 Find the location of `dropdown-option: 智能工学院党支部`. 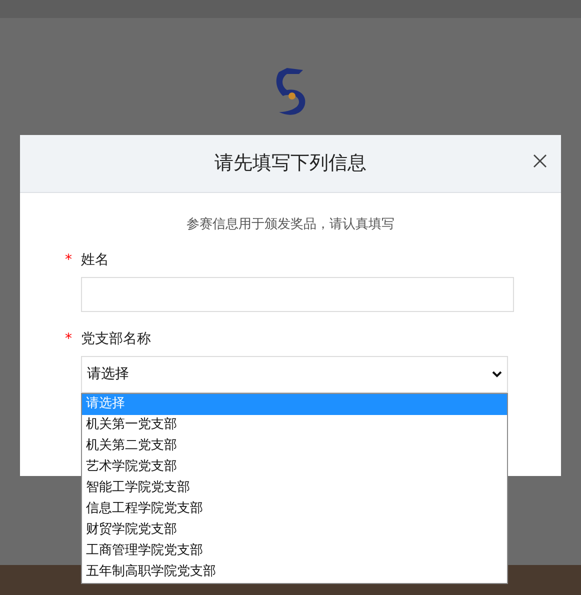

dropdown-option: 智能工学院党支部 is located at coordinates (294, 488).